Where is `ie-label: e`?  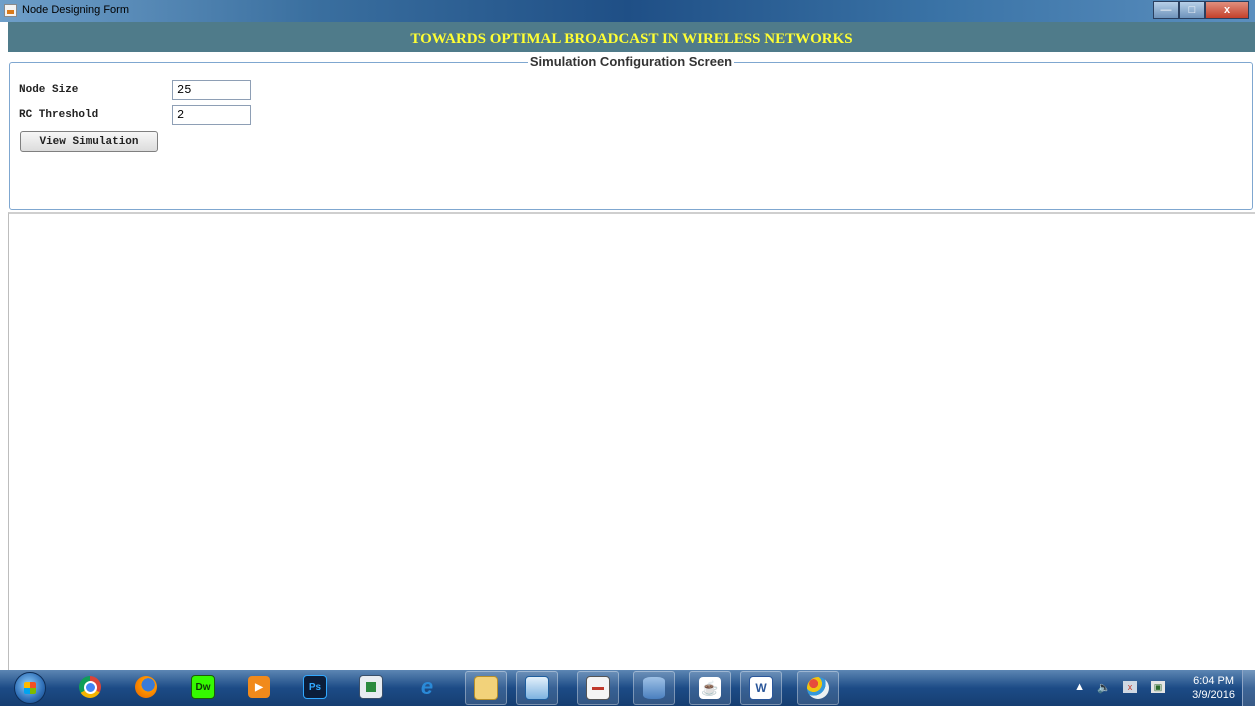 ie-label: e is located at coordinates (427, 686).